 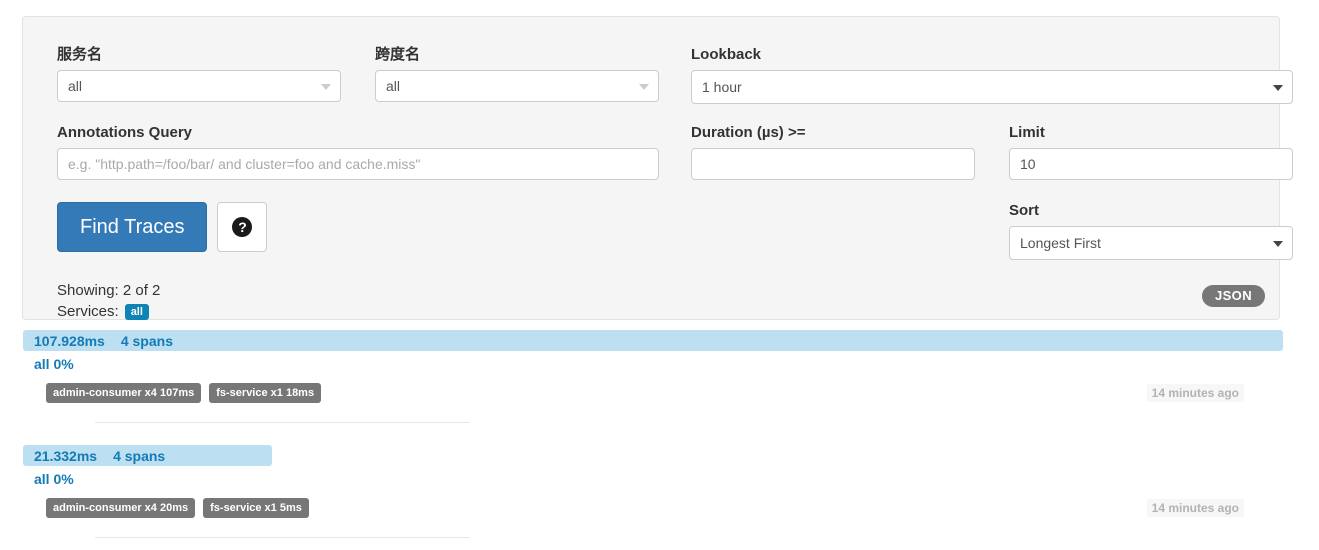 What do you see at coordinates (517, 86) in the screenshot?
I see `span-name-select: all` at bounding box center [517, 86].